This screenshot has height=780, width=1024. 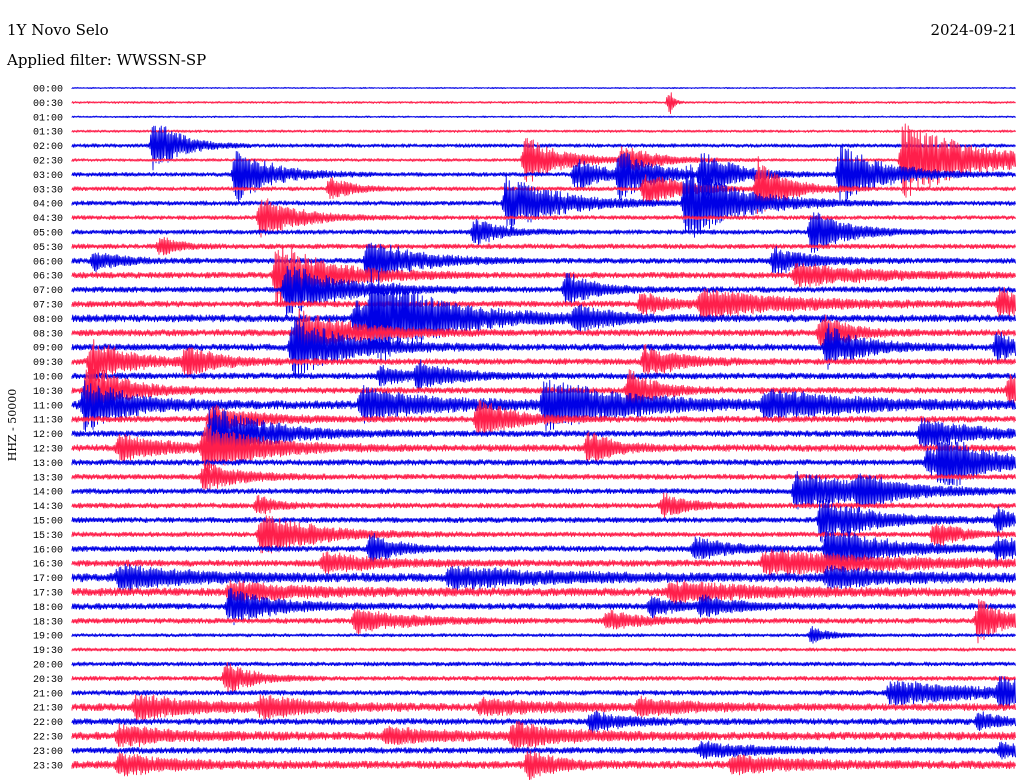 What do you see at coordinates (48, 450) in the screenshot?
I see `time-tick-label: 12:30` at bounding box center [48, 450].